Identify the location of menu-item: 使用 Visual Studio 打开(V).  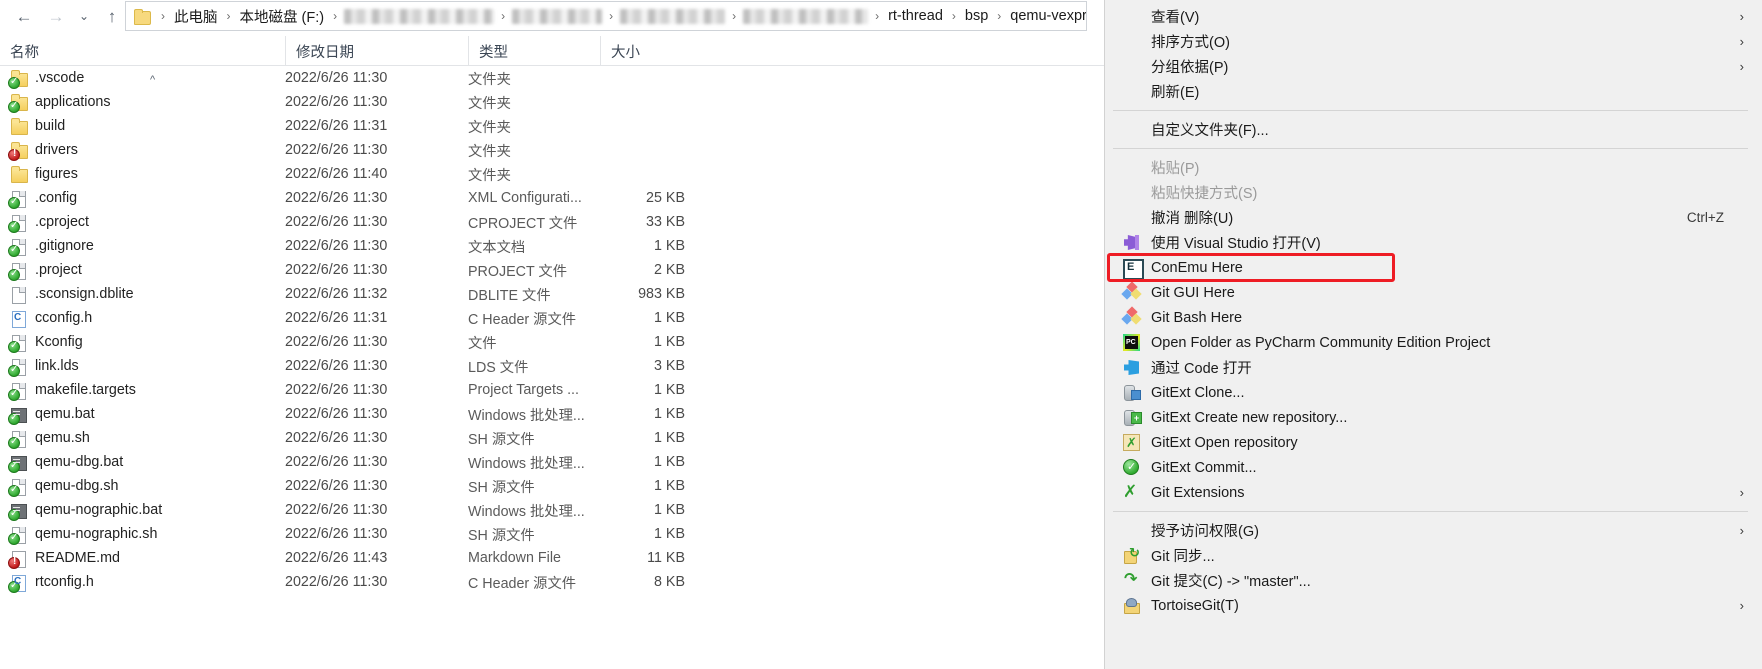
(1433, 242).